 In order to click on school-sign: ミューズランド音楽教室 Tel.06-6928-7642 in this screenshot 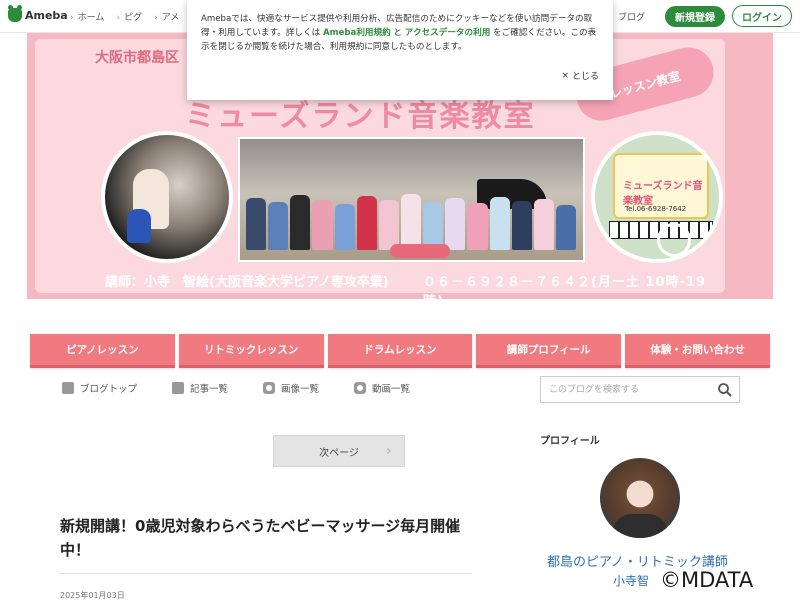, I will do `click(661, 186)`.